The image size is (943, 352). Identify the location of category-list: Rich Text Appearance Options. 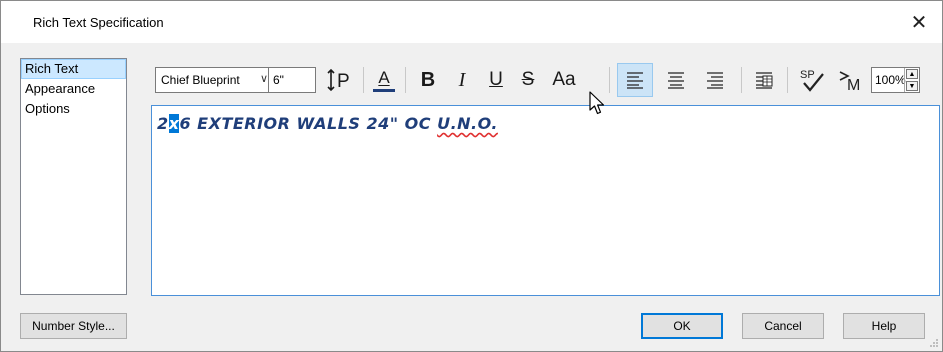
(73, 176).